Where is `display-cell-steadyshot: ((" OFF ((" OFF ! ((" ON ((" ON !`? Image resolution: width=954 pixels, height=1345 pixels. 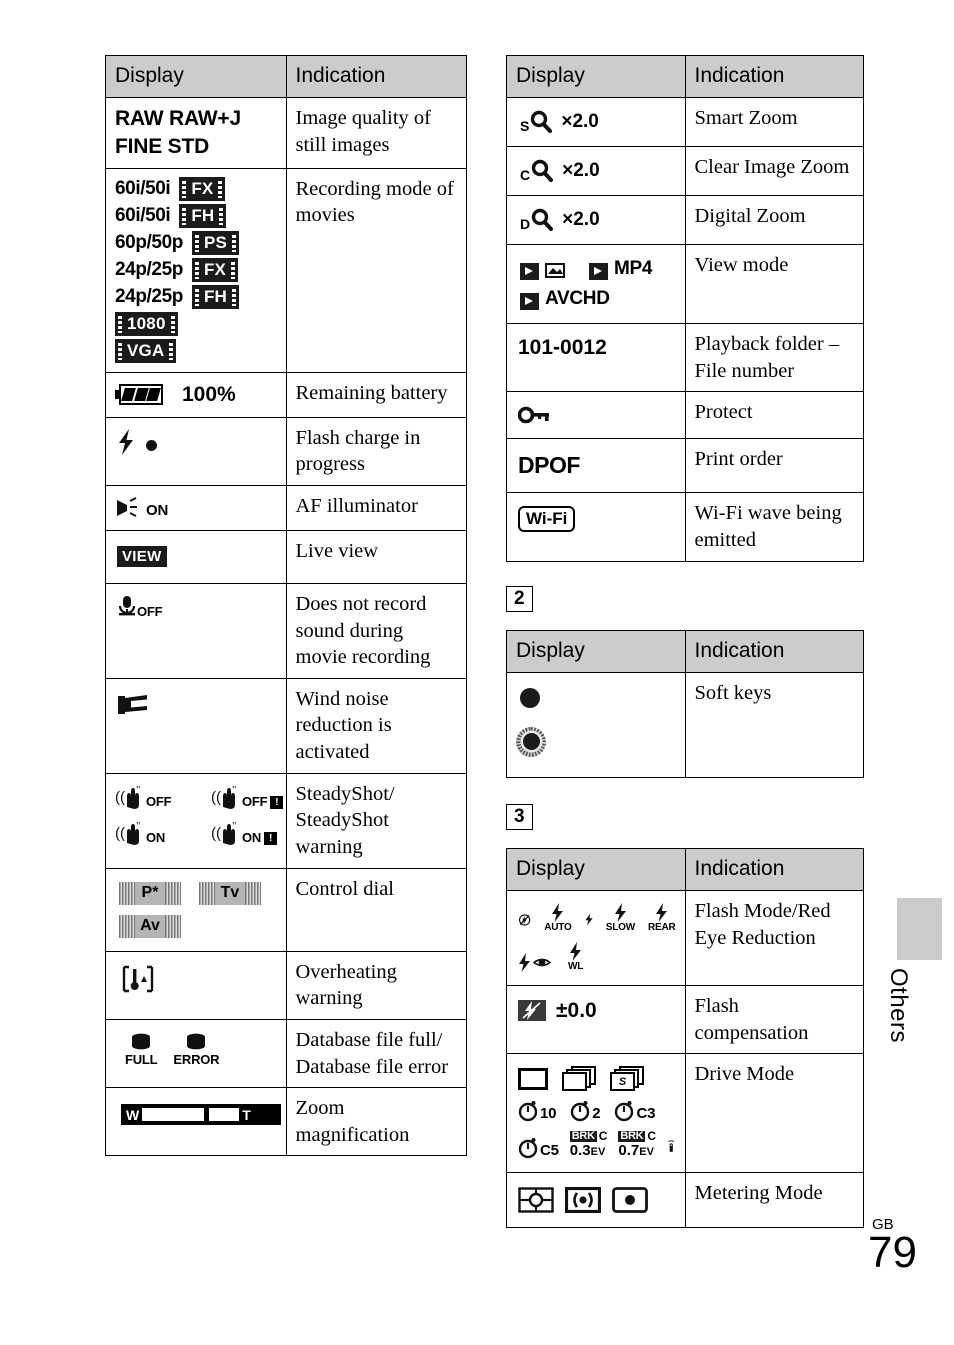
display-cell-steadyshot: ((" OFF ((" OFF ! ((" ON ((" ON ! is located at coordinates (196, 820).